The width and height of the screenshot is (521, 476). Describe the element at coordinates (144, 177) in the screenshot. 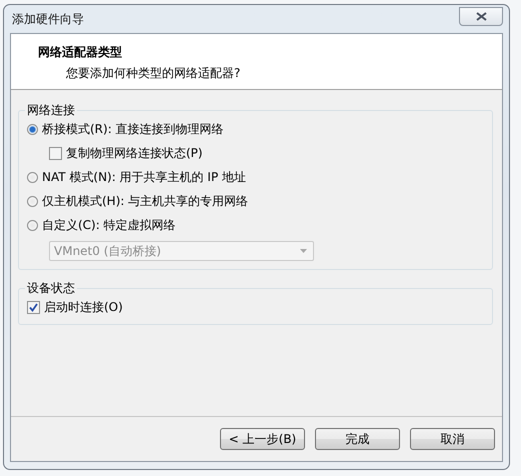

I see `option-label: NAT 模式(N): 用于共享主机的 IP 地址` at that location.